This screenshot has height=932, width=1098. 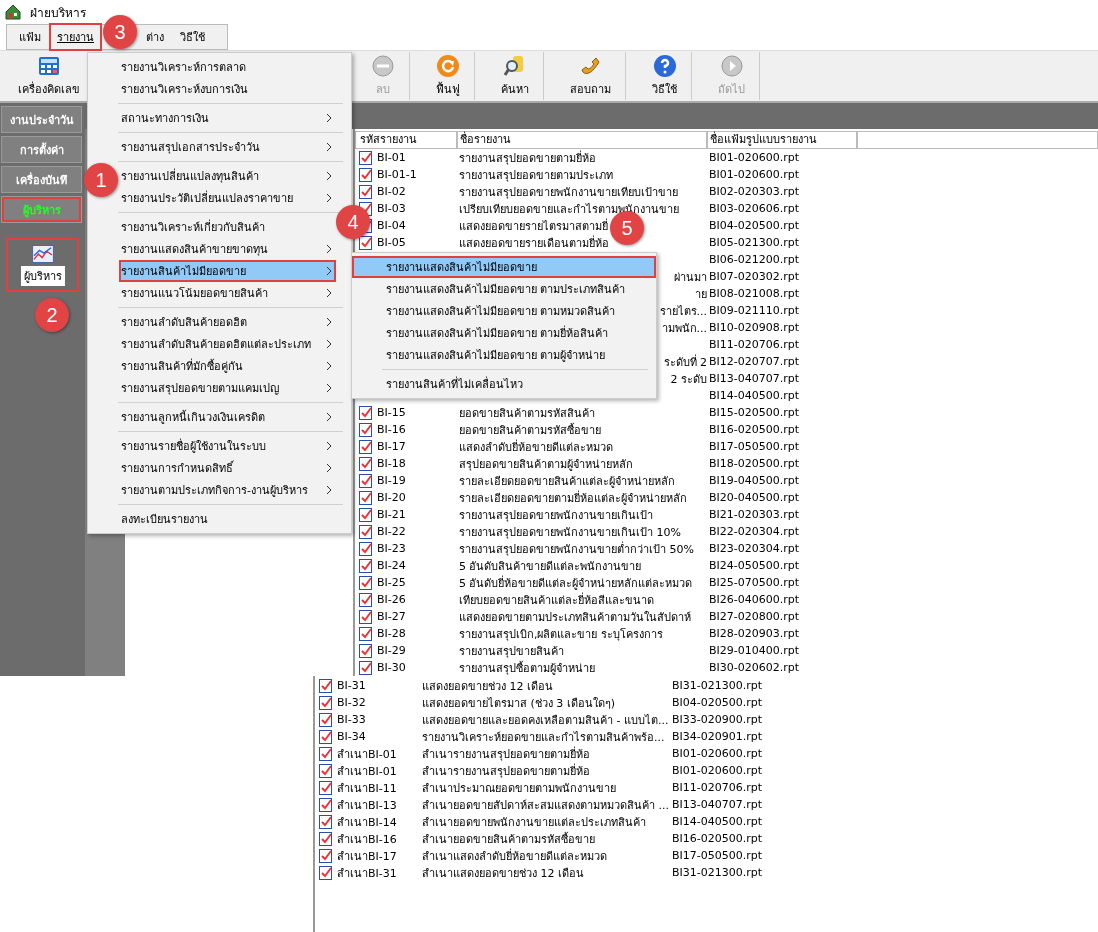 I want to click on menu-item: รายงานวิเคราะห์การตลาด, so click(x=227, y=67).